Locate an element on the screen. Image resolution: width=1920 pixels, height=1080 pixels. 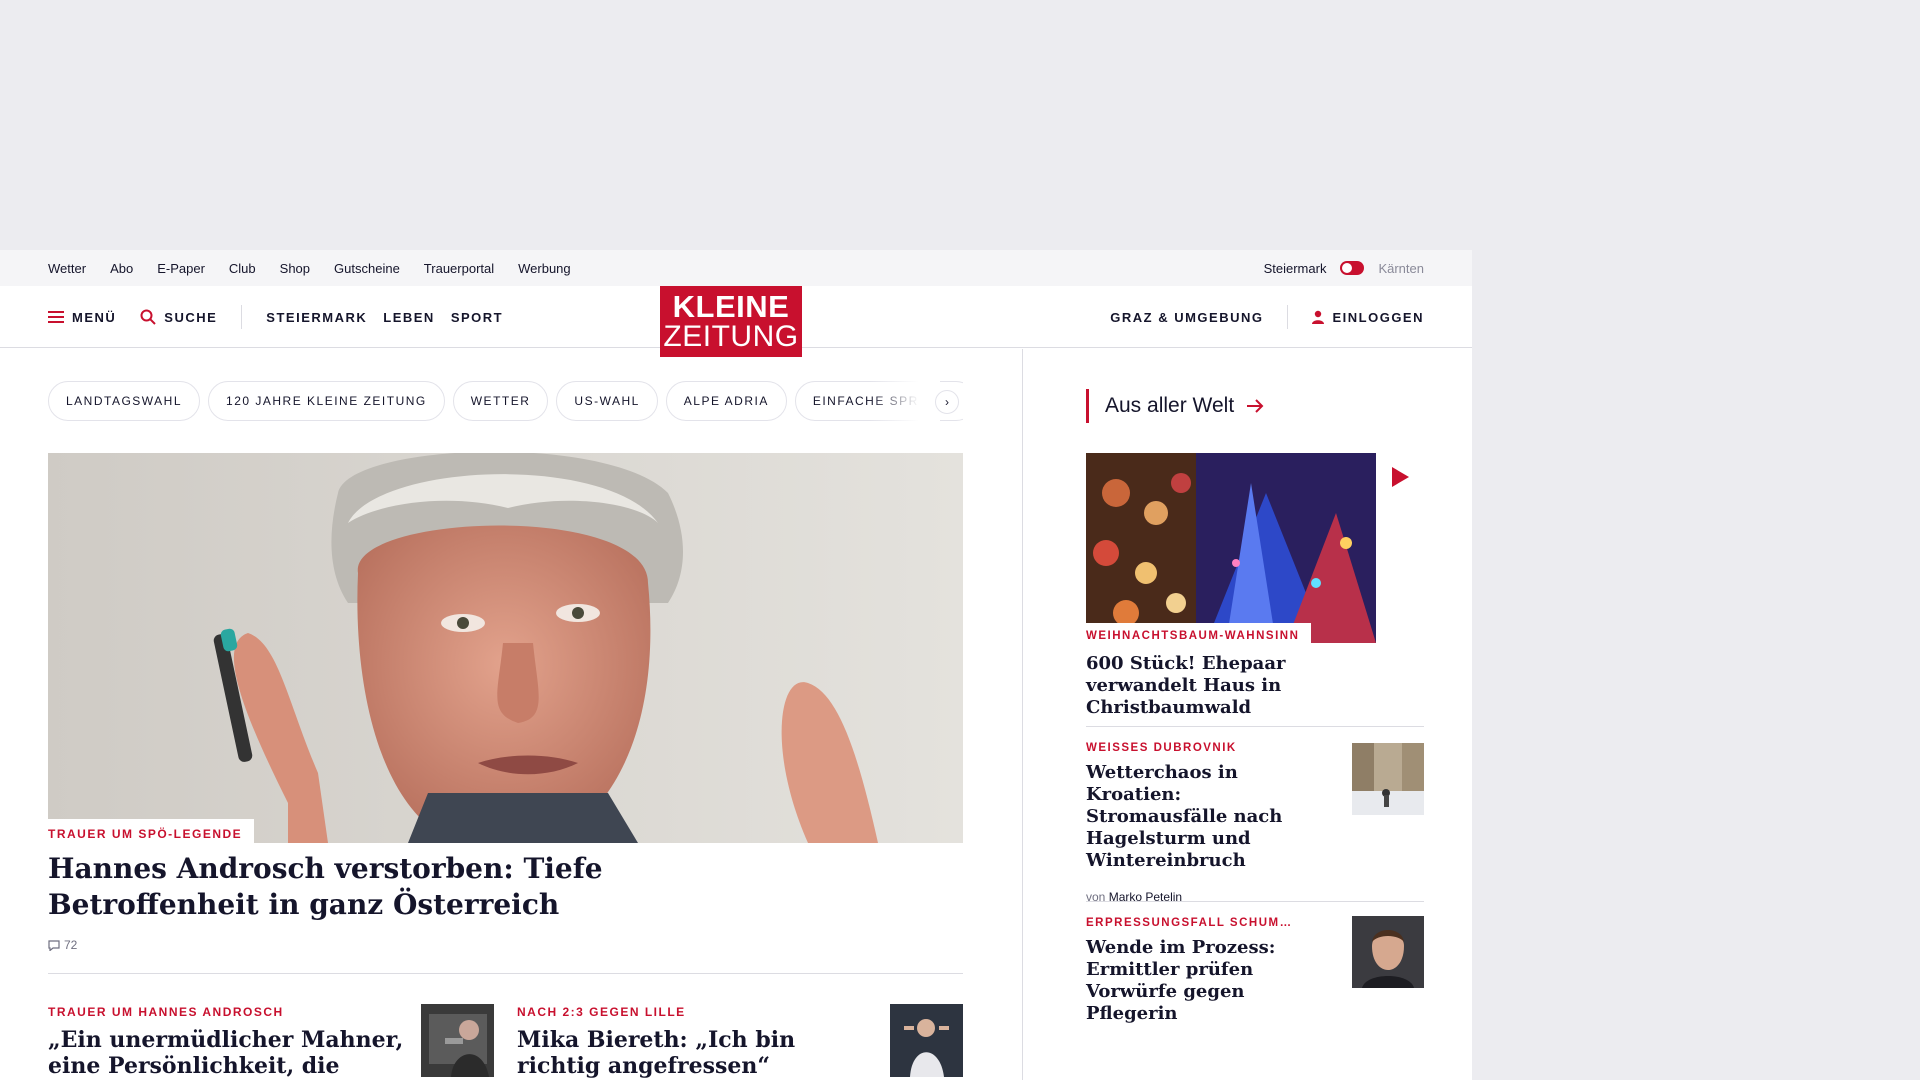
teaser-1-photo is located at coordinates (457, 1040).